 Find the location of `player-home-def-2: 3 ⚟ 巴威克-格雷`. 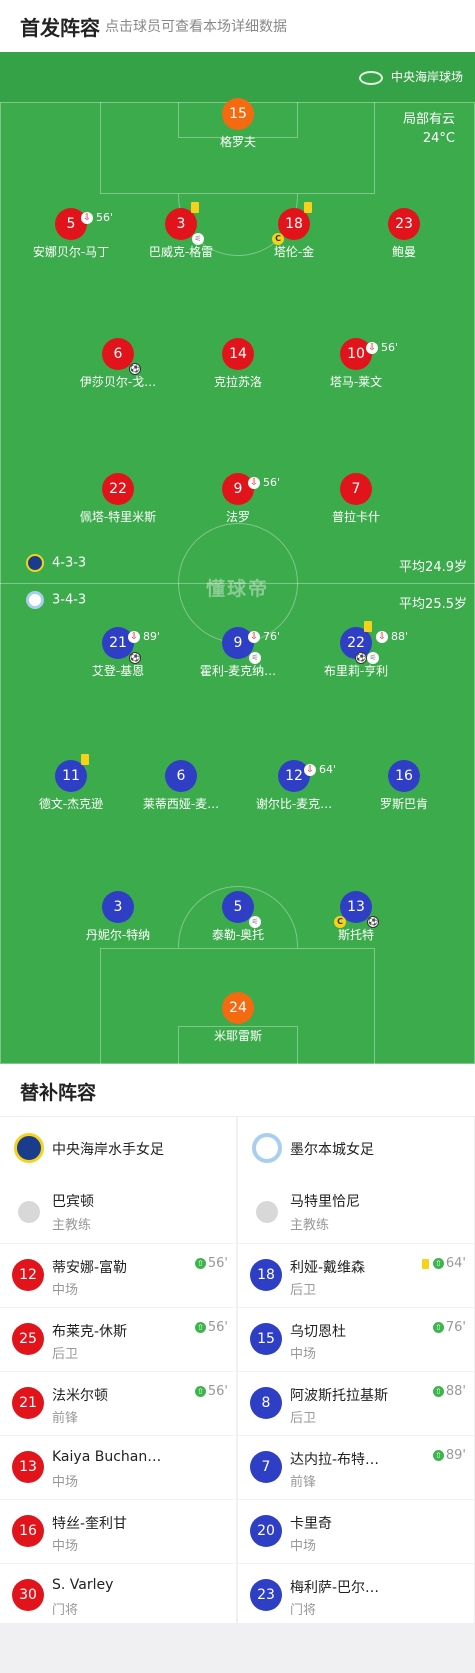

player-home-def-2: 3 ⚟ 巴威克-格雷 is located at coordinates (181, 231).